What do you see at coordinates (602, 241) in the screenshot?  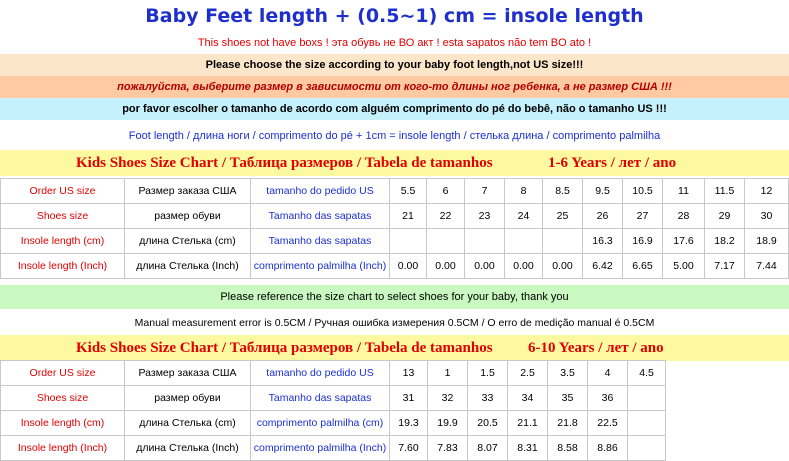 I see `size-value-cell: 16.3` at bounding box center [602, 241].